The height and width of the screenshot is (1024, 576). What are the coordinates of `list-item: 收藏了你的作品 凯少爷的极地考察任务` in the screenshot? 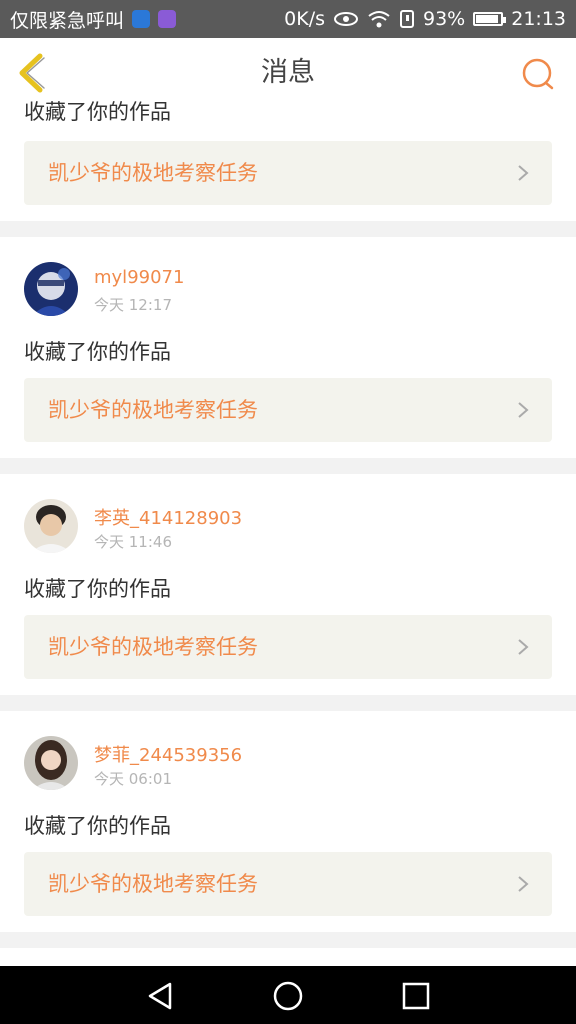 It's located at (288, 160).